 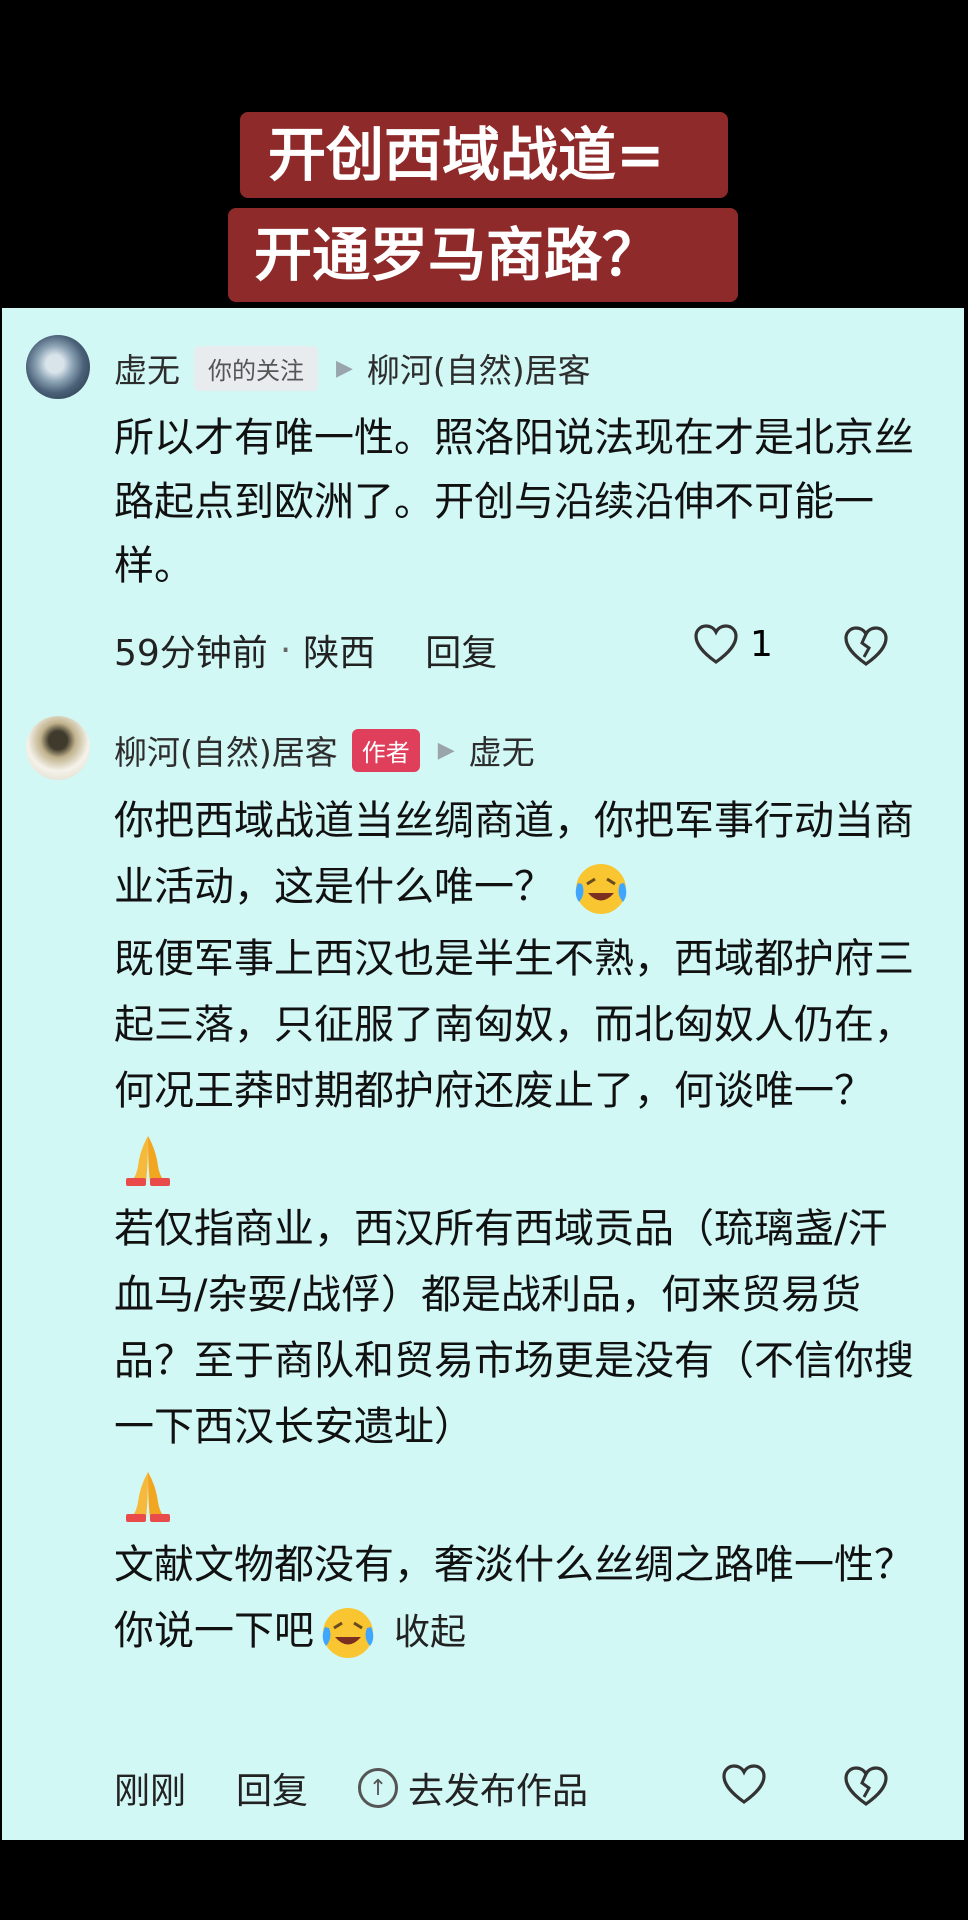 I want to click on username: 虚无, so click(x=147, y=368).